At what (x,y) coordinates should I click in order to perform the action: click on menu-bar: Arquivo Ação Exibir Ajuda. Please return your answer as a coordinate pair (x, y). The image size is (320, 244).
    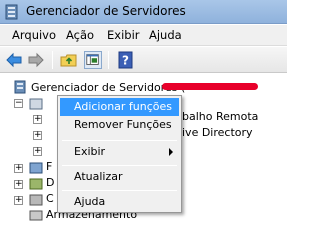
    Looking at the image, I should click on (143, 35).